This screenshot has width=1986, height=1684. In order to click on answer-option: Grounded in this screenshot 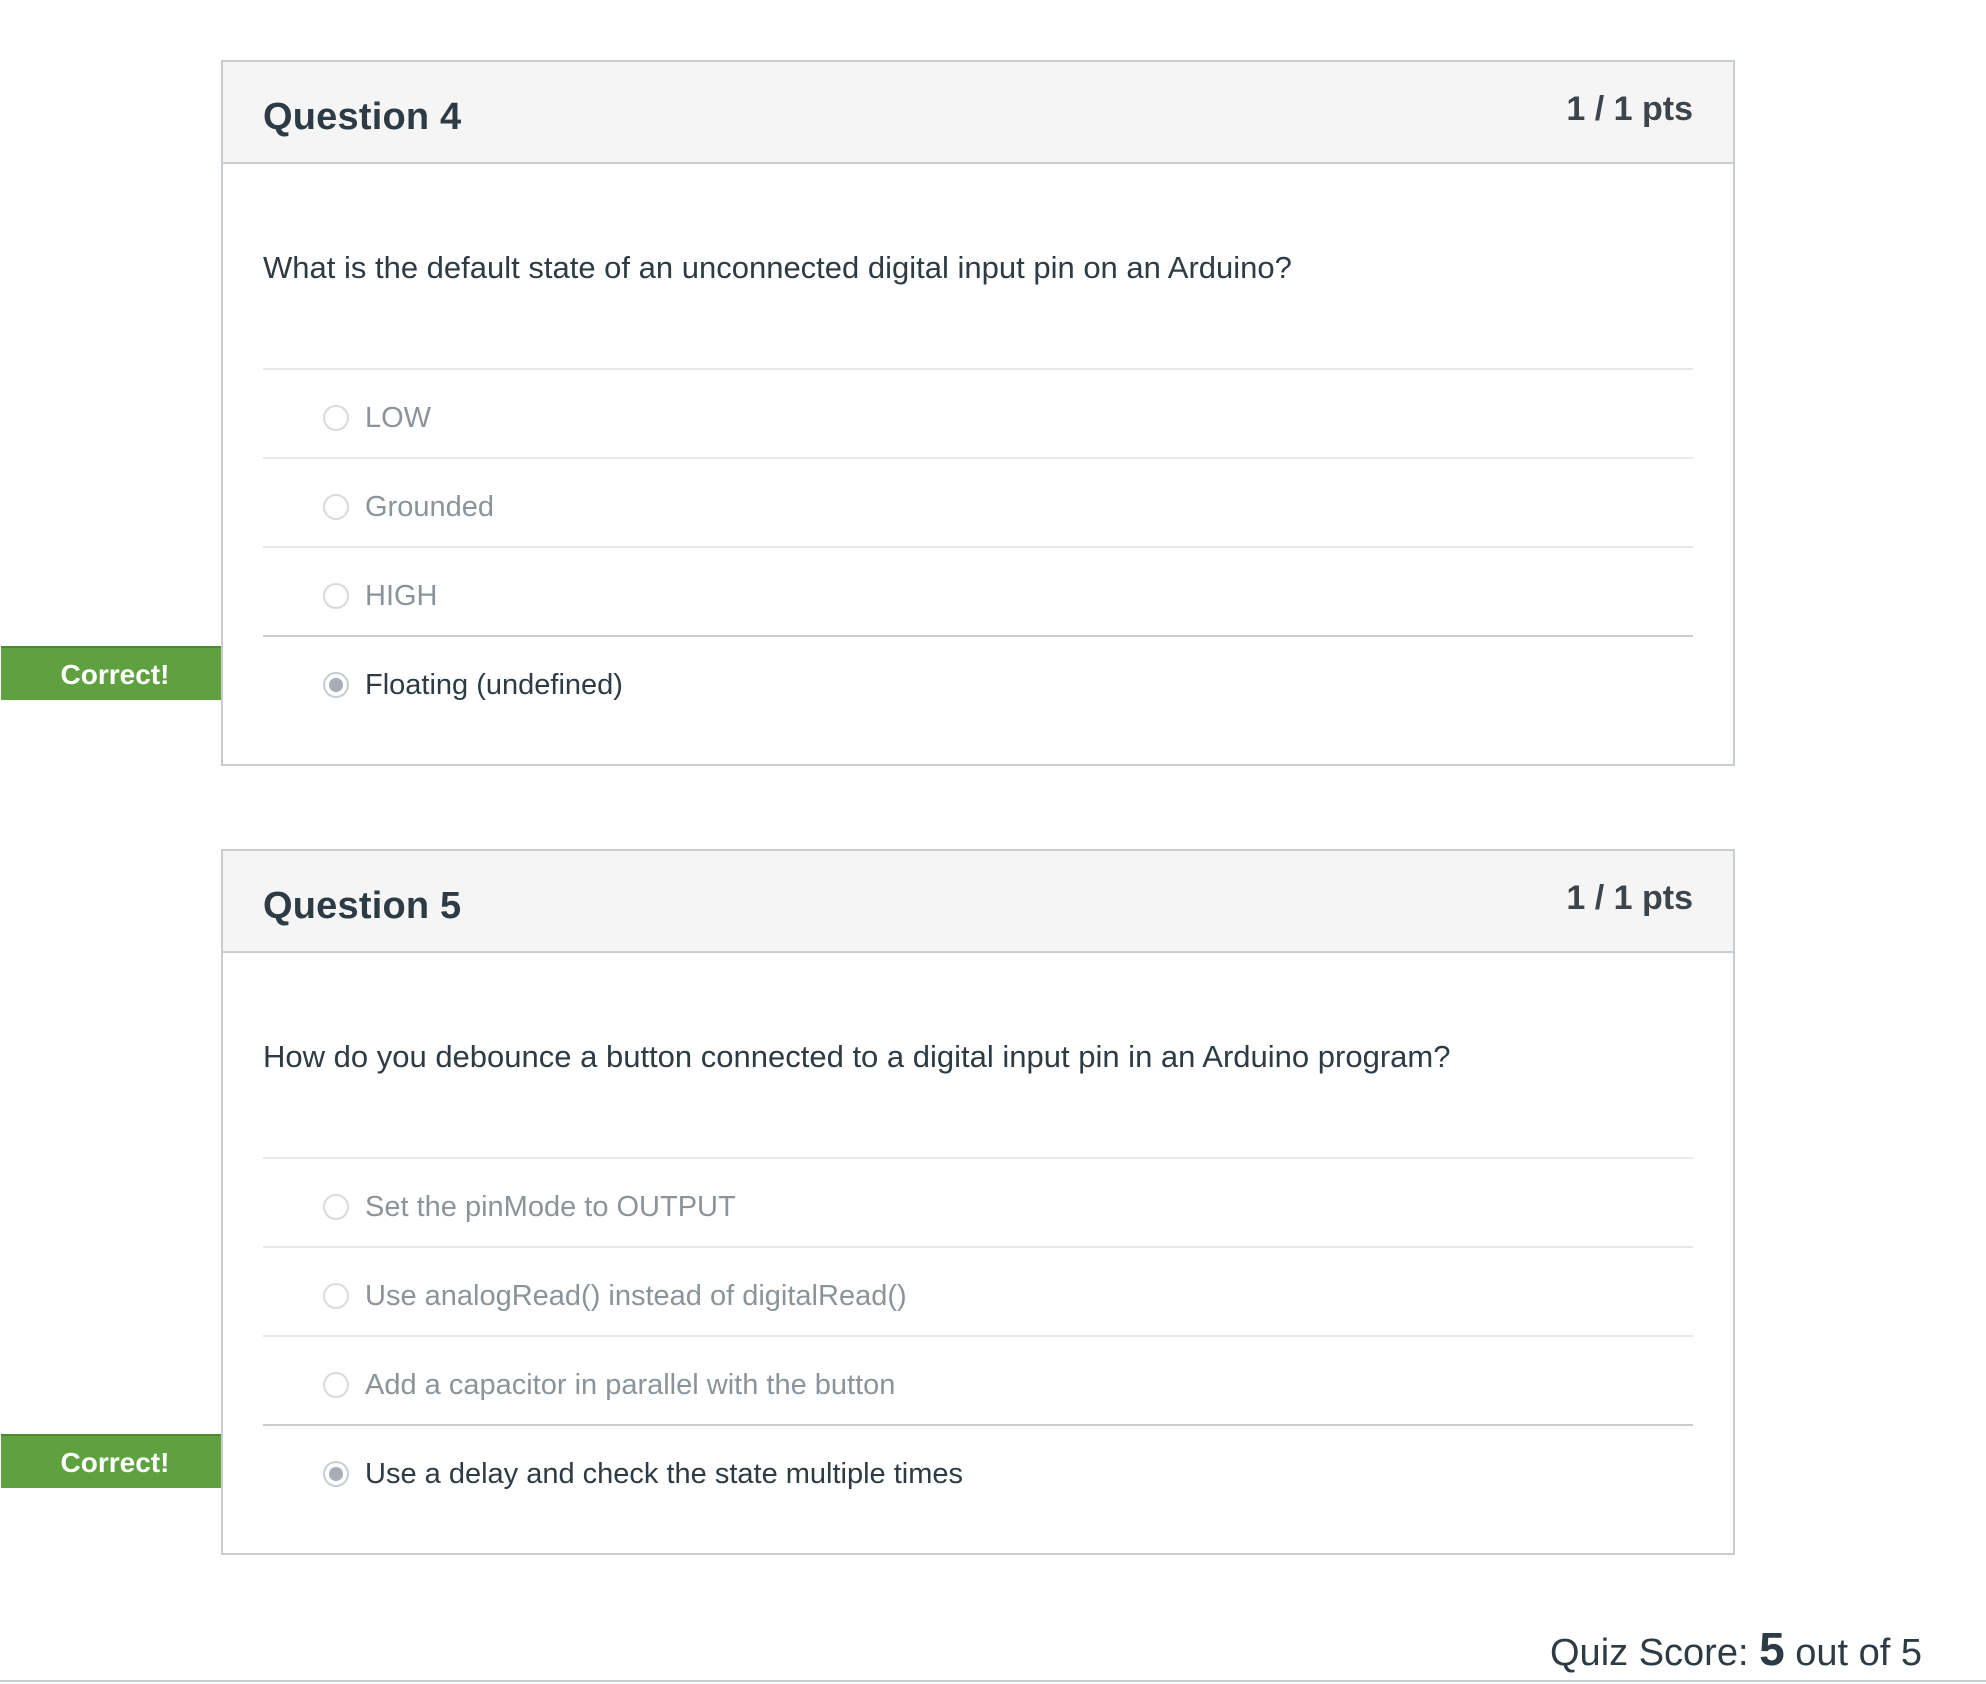, I will do `click(978, 501)`.